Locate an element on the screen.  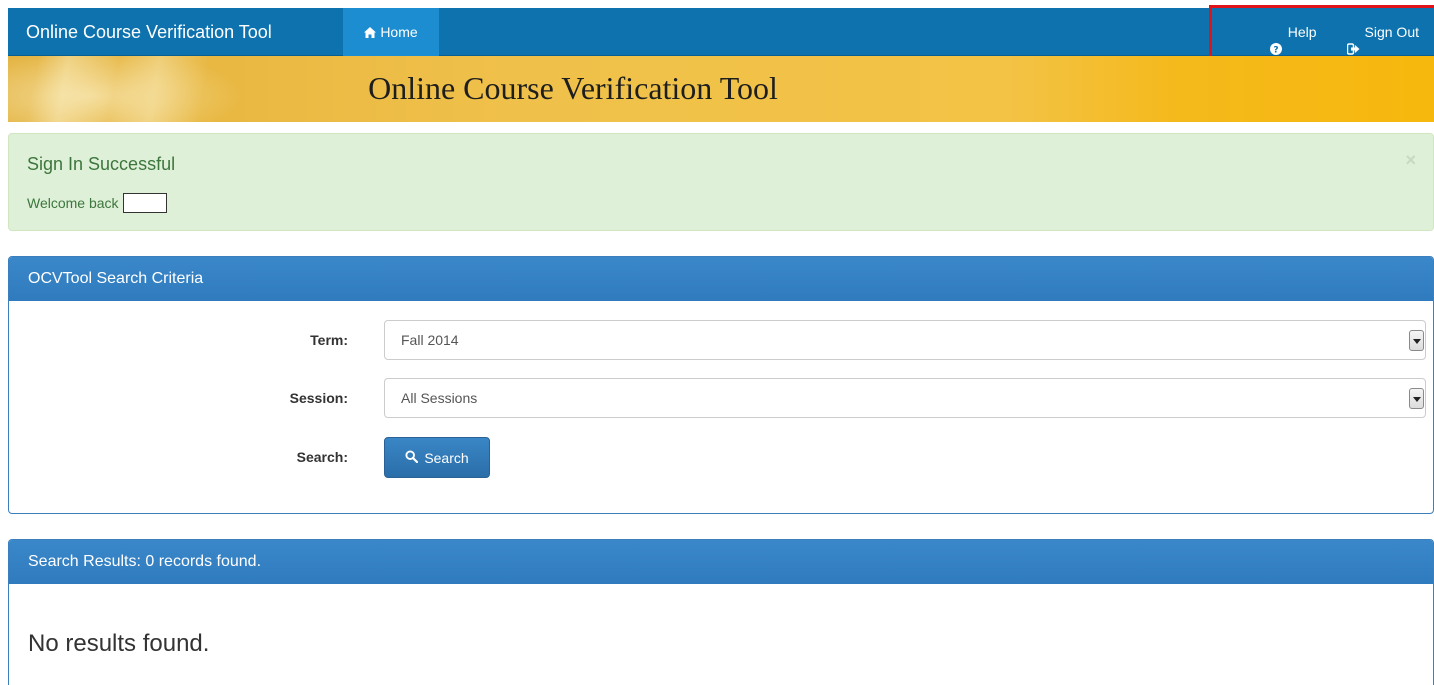
nav-home-label: Home is located at coordinates (399, 32).